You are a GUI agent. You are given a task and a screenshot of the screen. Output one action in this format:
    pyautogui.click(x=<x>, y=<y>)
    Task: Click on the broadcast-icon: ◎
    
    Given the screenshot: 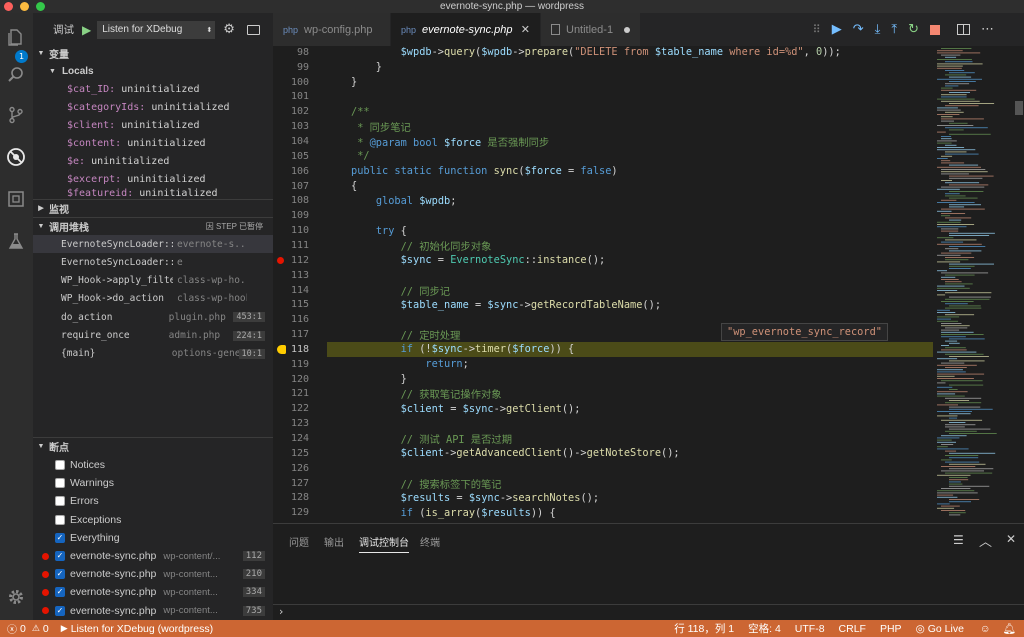 What is the action you would take?
    pyautogui.click(x=920, y=629)
    